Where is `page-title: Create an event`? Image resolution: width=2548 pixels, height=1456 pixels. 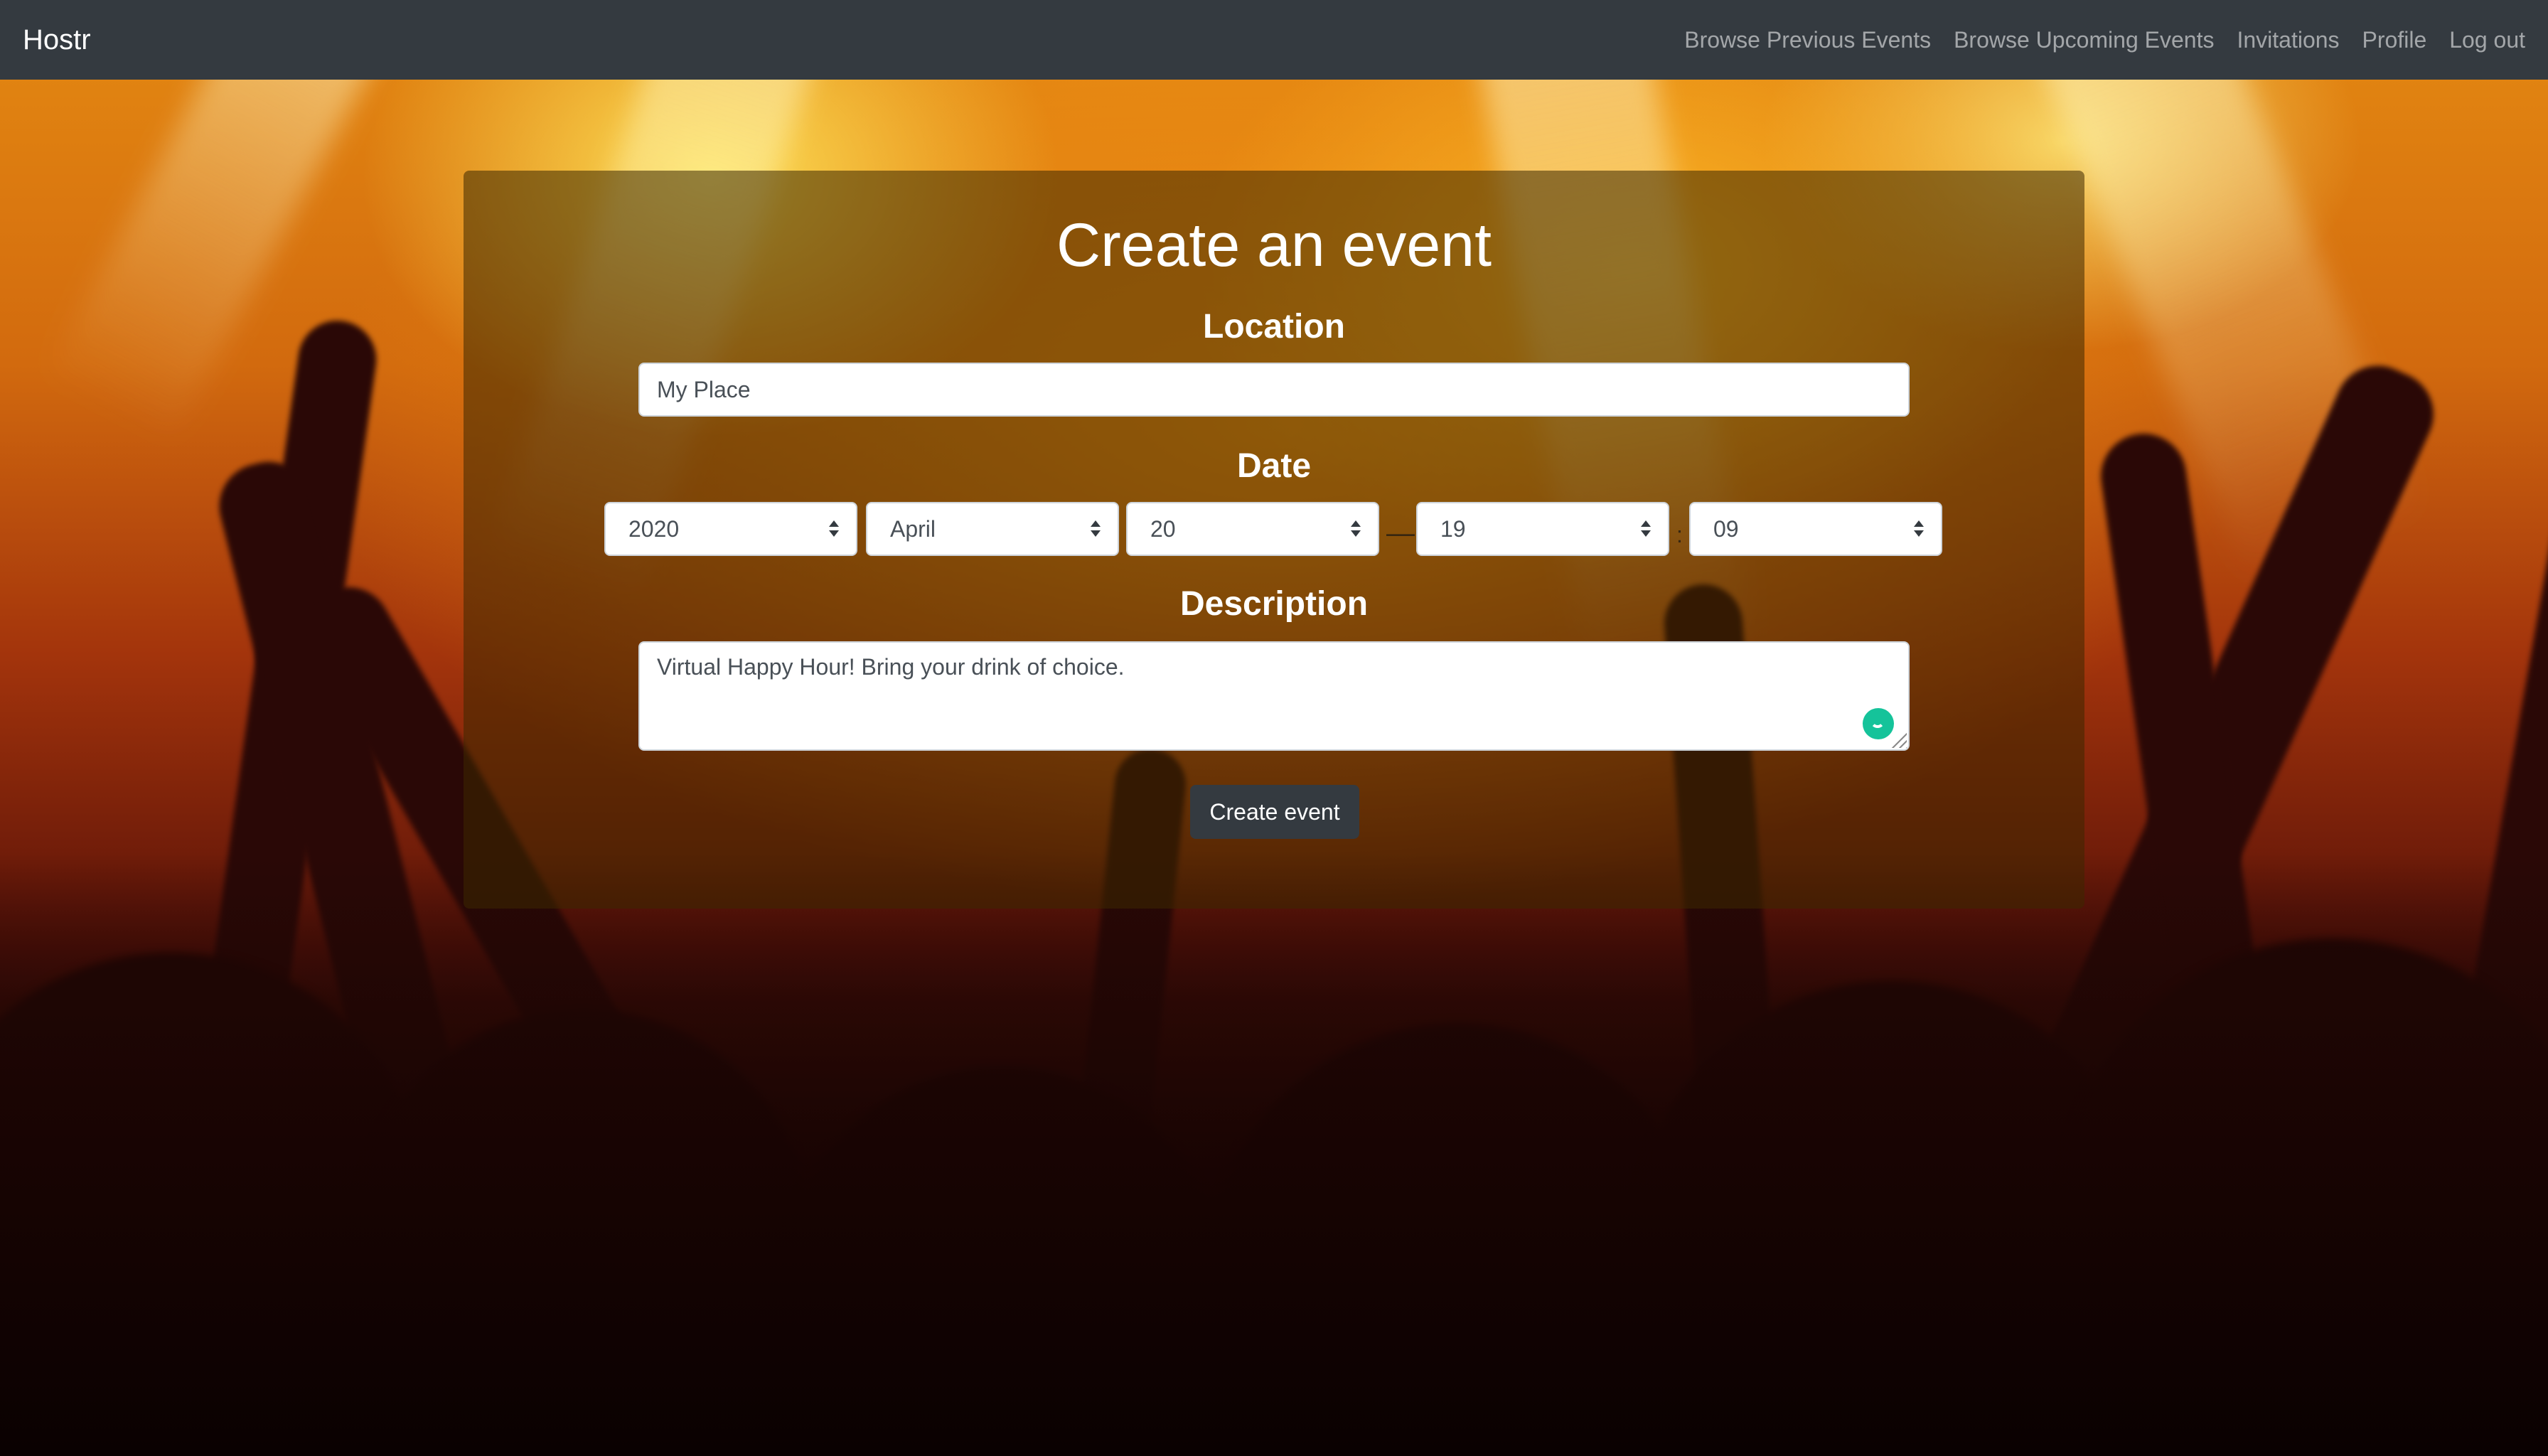 page-title: Create an event is located at coordinates (1274, 245).